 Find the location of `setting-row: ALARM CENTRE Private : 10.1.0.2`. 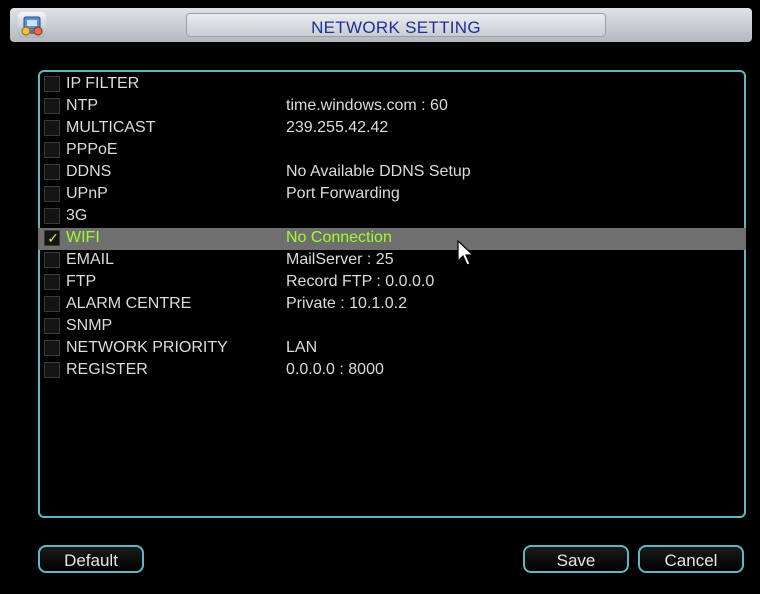

setting-row: ALARM CENTRE Private : 10.1.0.2 is located at coordinates (392, 305).